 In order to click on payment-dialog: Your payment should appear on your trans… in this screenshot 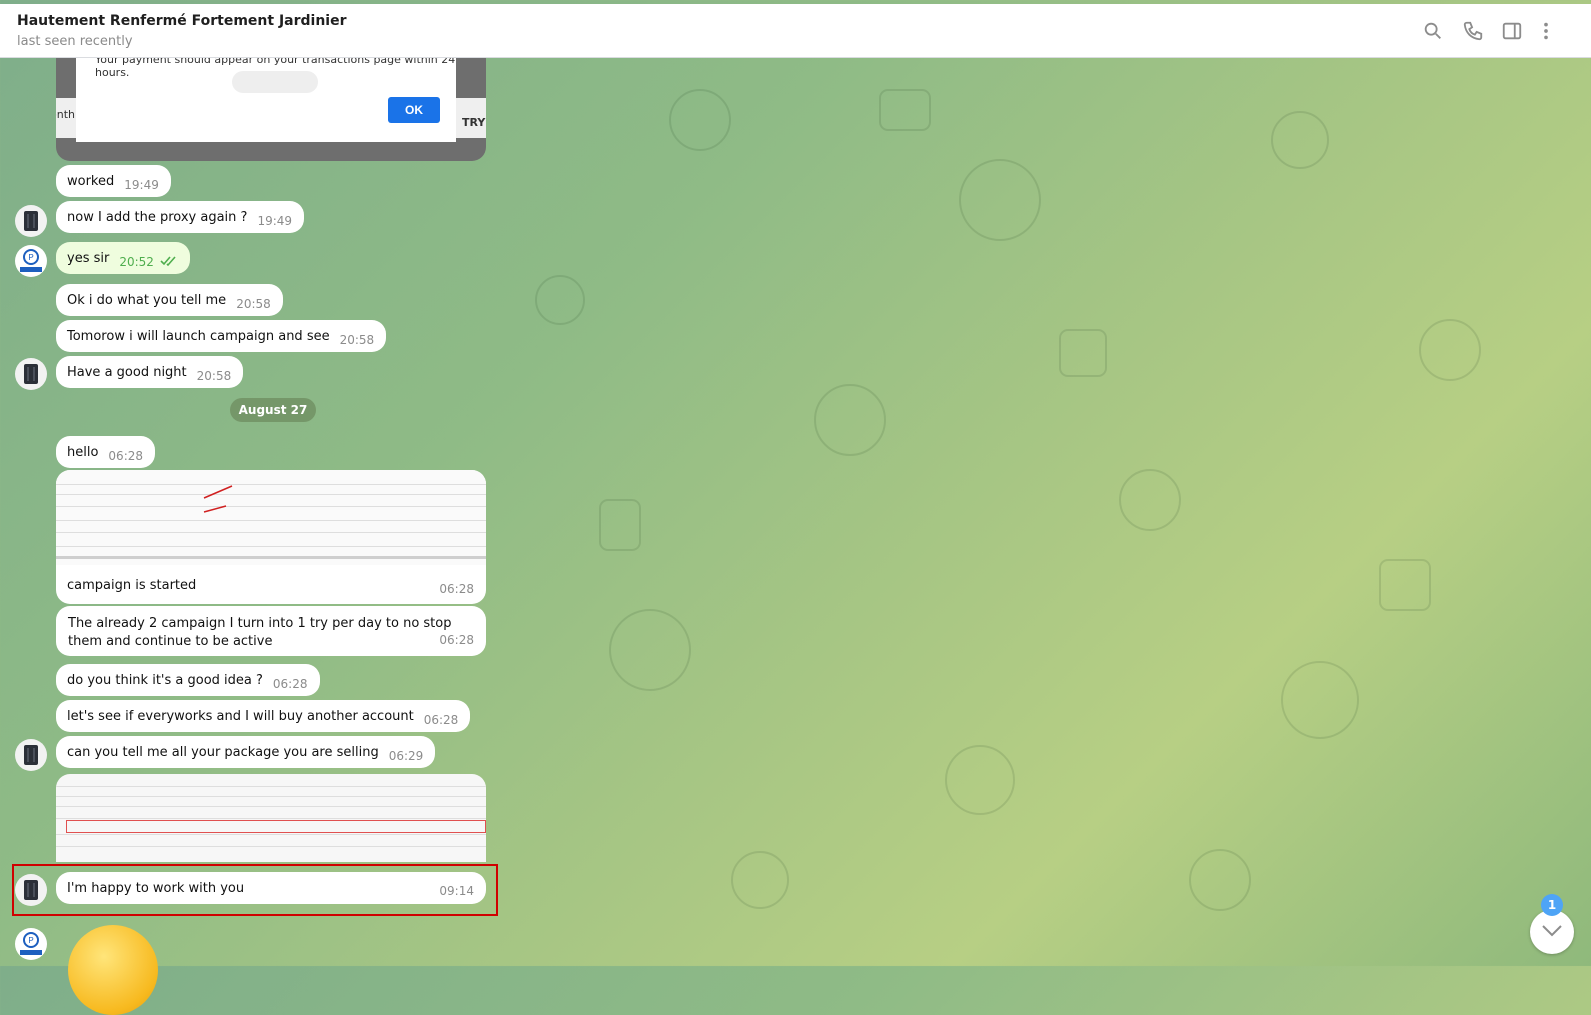, I will do `click(266, 100)`.